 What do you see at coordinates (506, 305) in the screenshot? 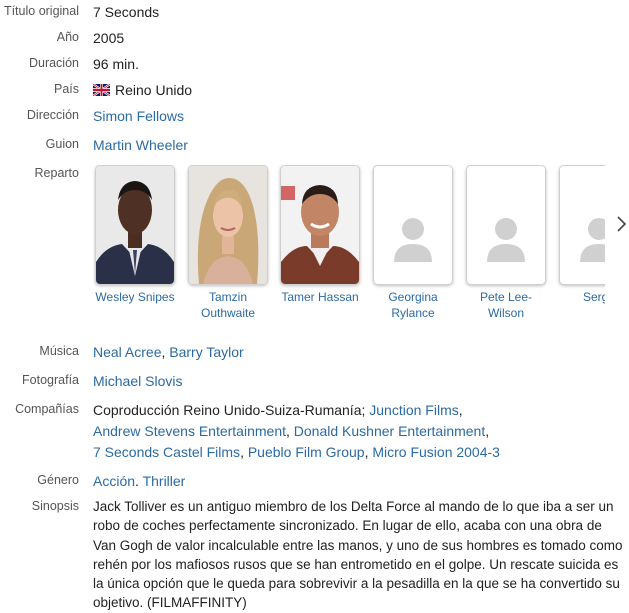
I see `actor-name-link: Pete Lee- Wilson` at bounding box center [506, 305].